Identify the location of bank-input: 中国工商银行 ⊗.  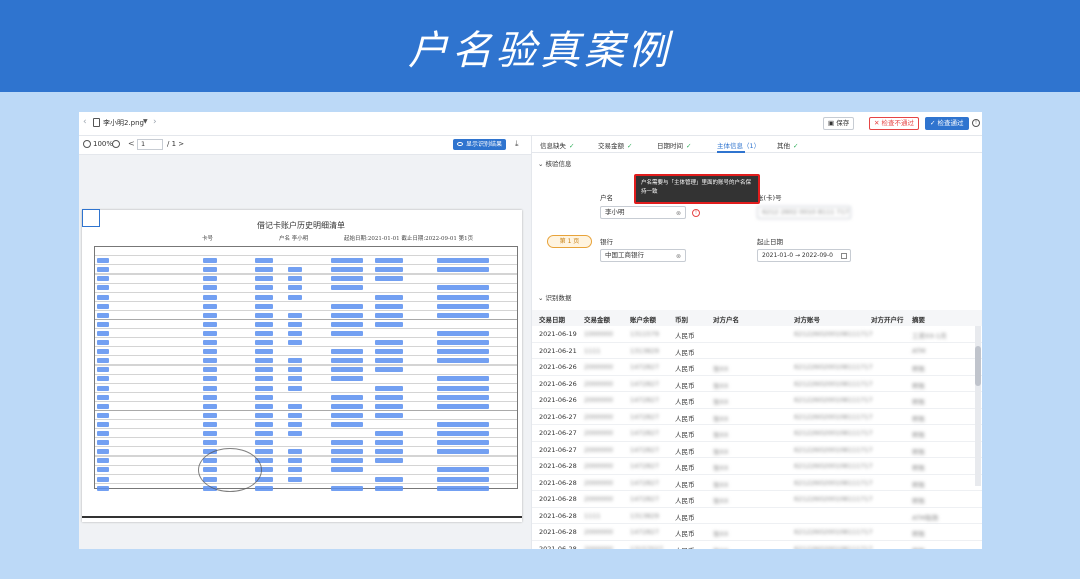
(643, 255).